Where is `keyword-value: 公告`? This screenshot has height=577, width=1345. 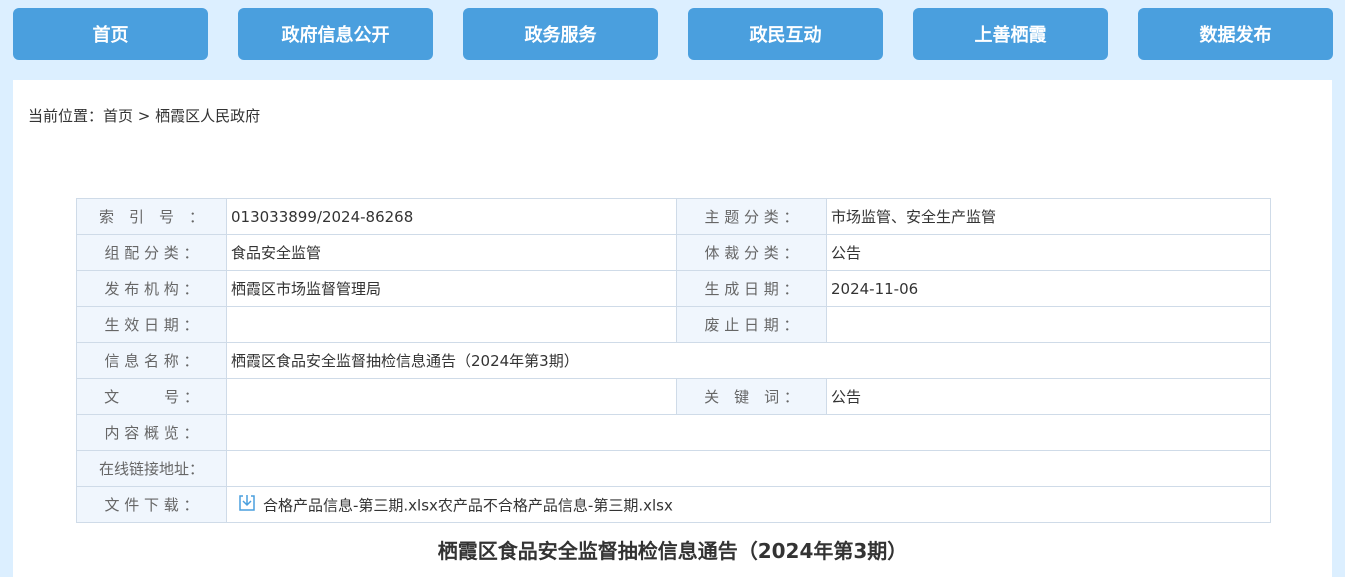 keyword-value: 公告 is located at coordinates (1048, 396).